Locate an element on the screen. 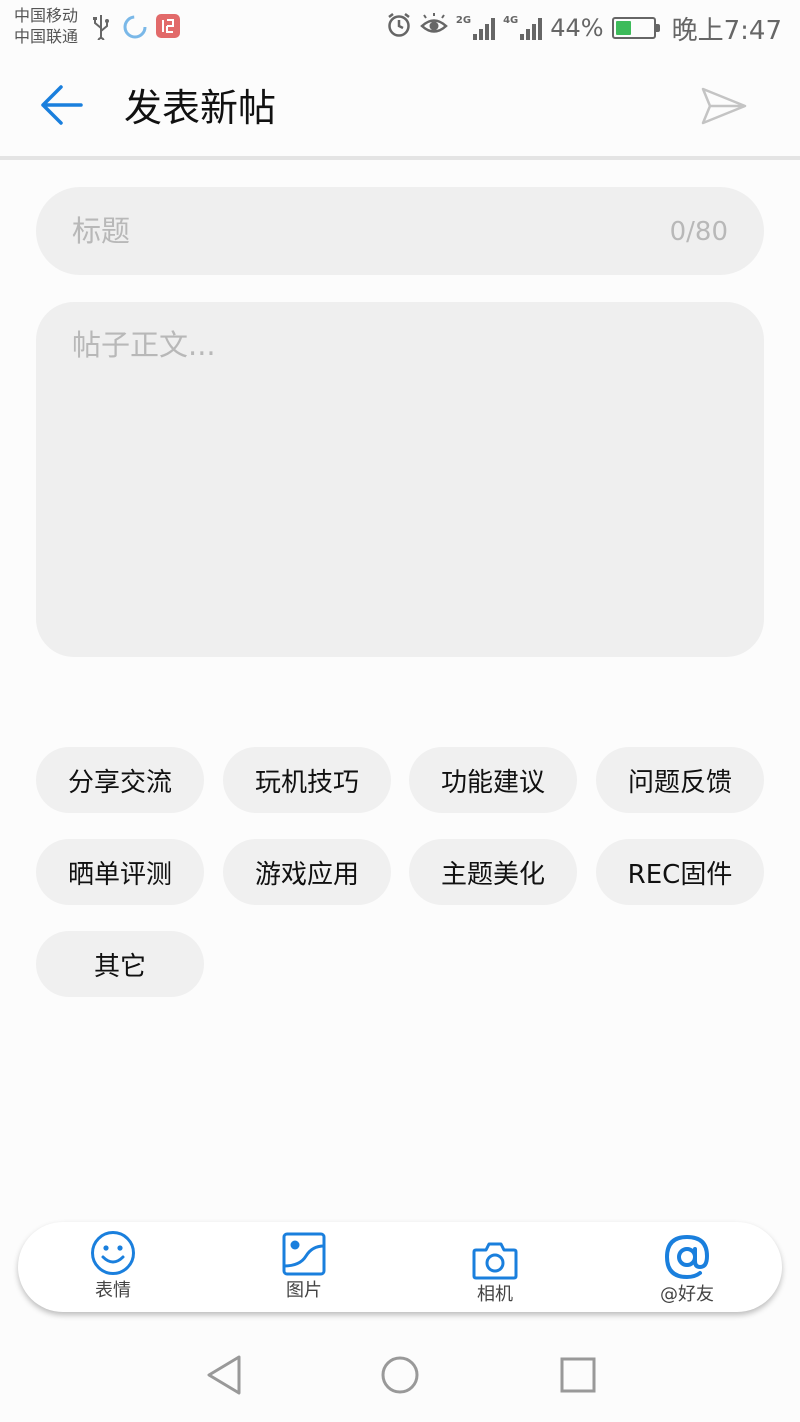 The image size is (800, 1422). status-bar: 中国移动 中国联通 2G 4G 44% 晚上7:47 is located at coordinates (400, 28).